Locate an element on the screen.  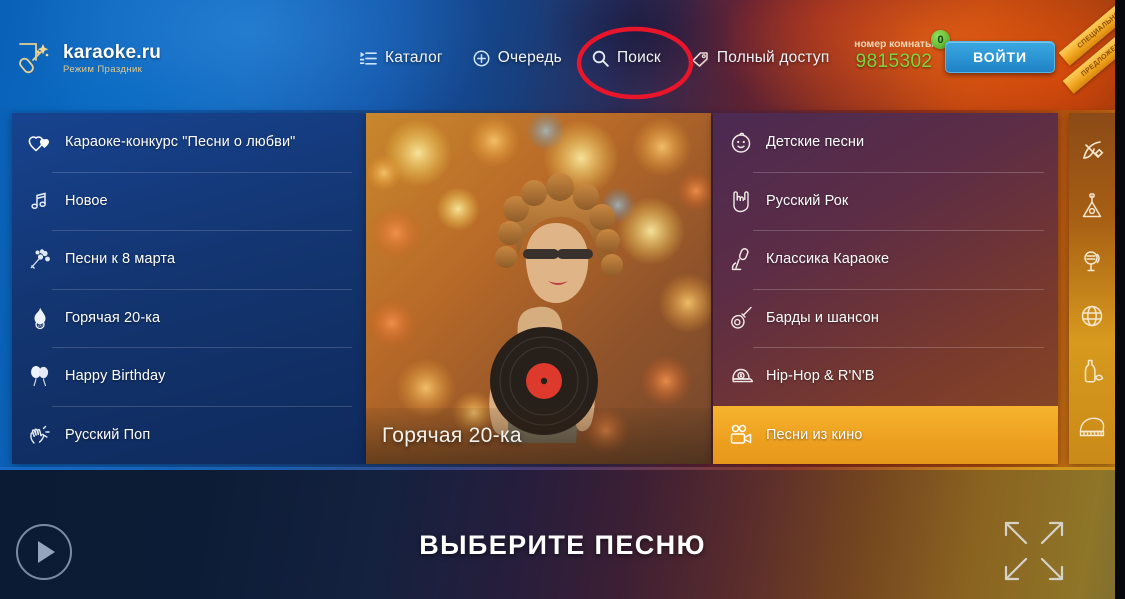
queue-plus-icon is located at coordinates (481, 58).